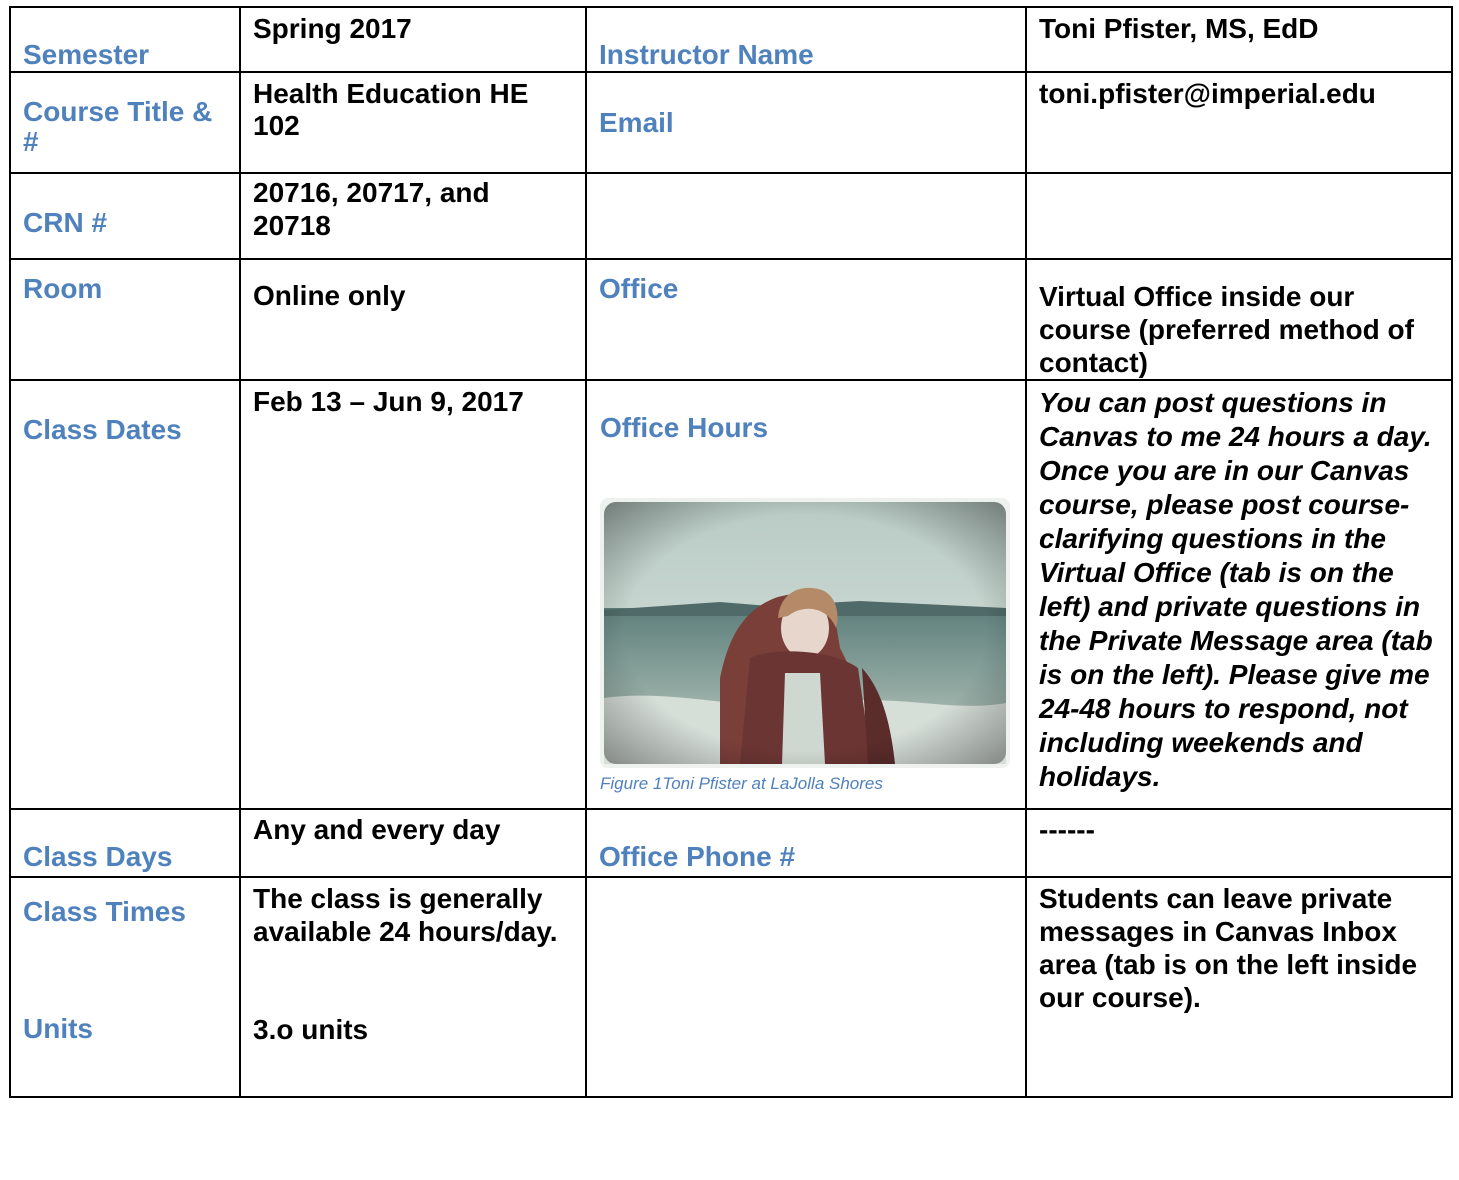  I want to click on office-label: Office, so click(806, 319).